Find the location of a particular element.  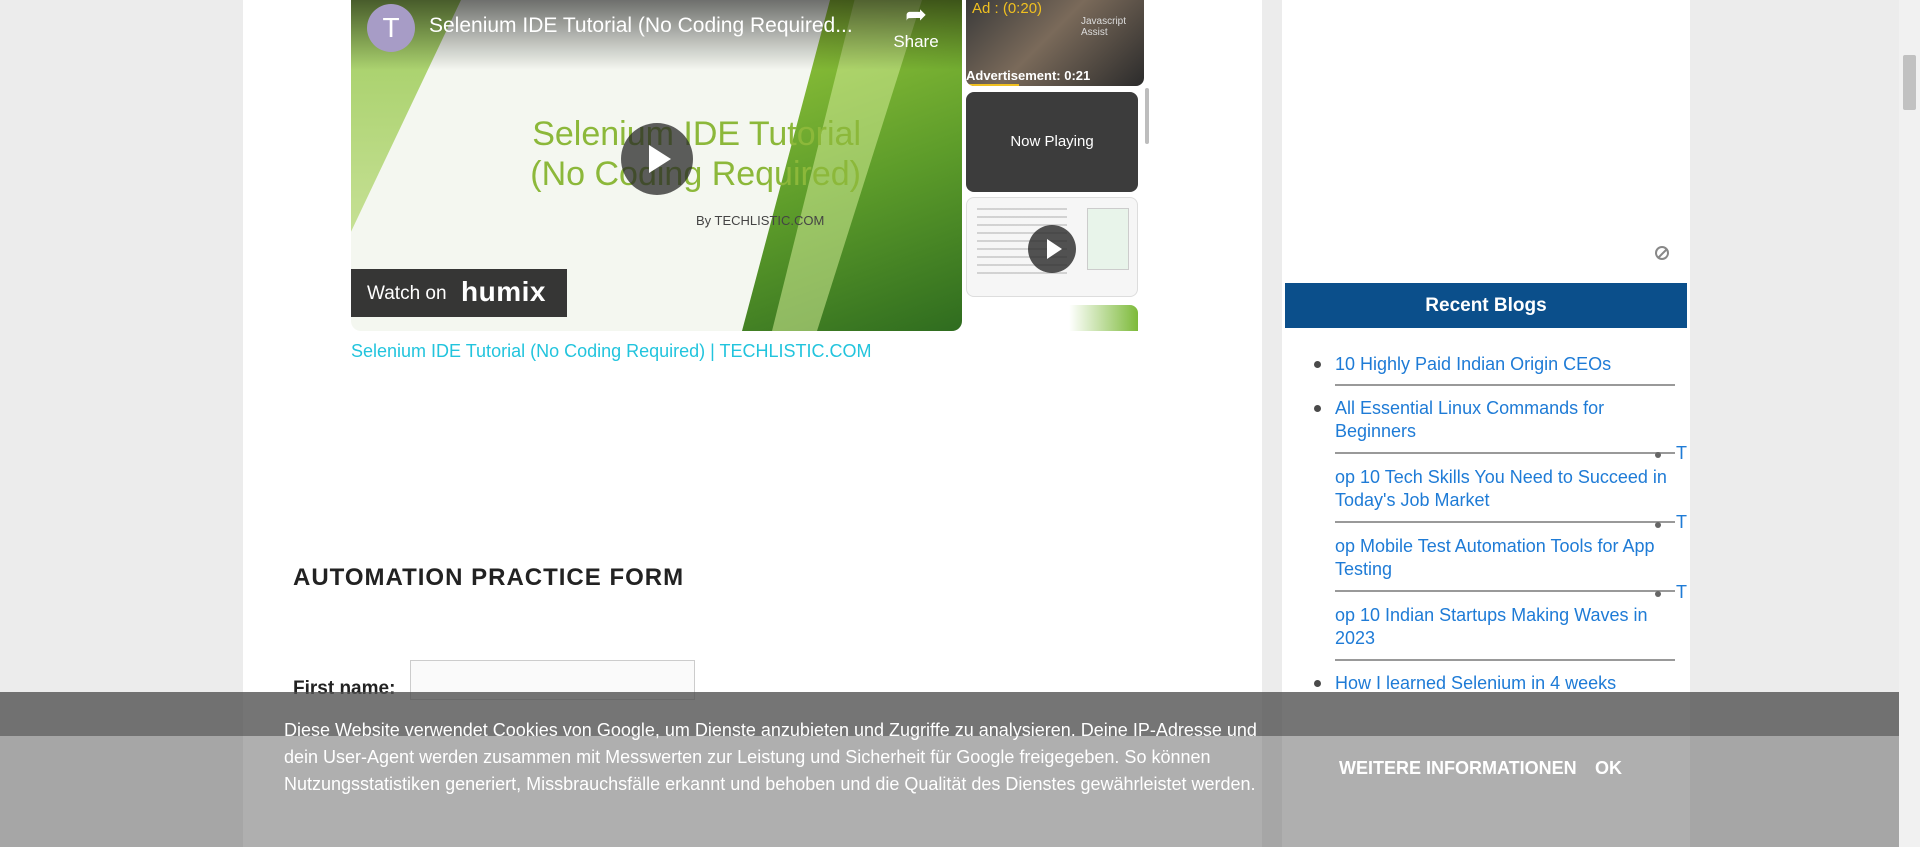

thumbnail-panel is located at coordinates (1108, 239).